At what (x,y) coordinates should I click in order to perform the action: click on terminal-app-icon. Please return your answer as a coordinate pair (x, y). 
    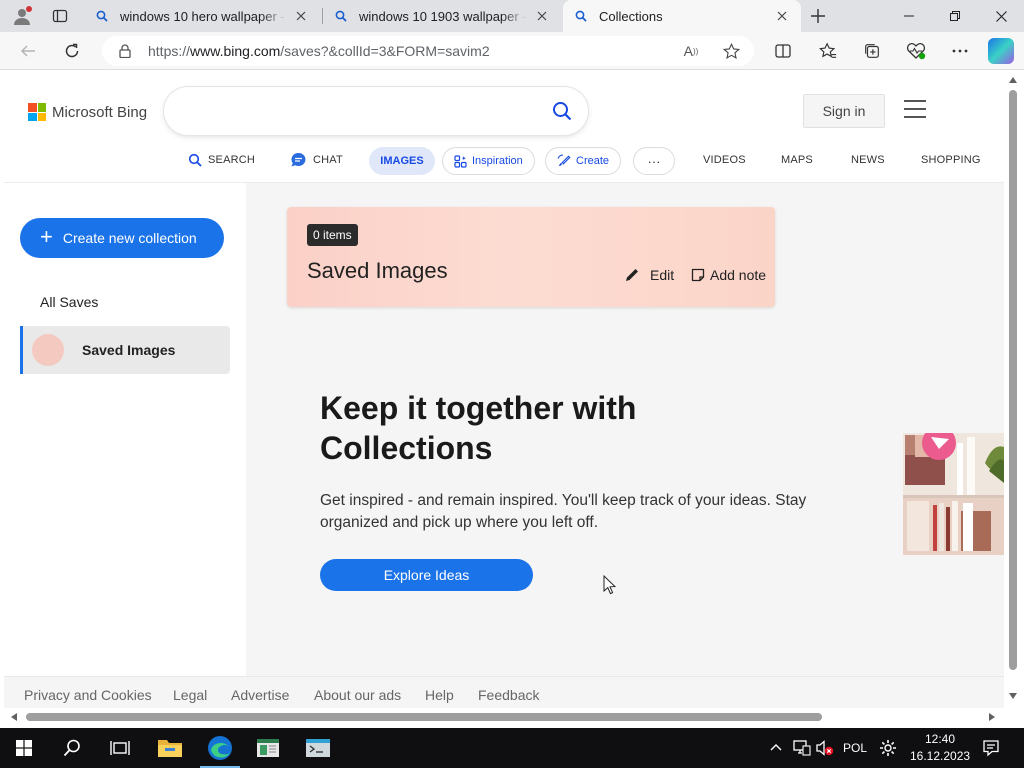
    Looking at the image, I should click on (318, 748).